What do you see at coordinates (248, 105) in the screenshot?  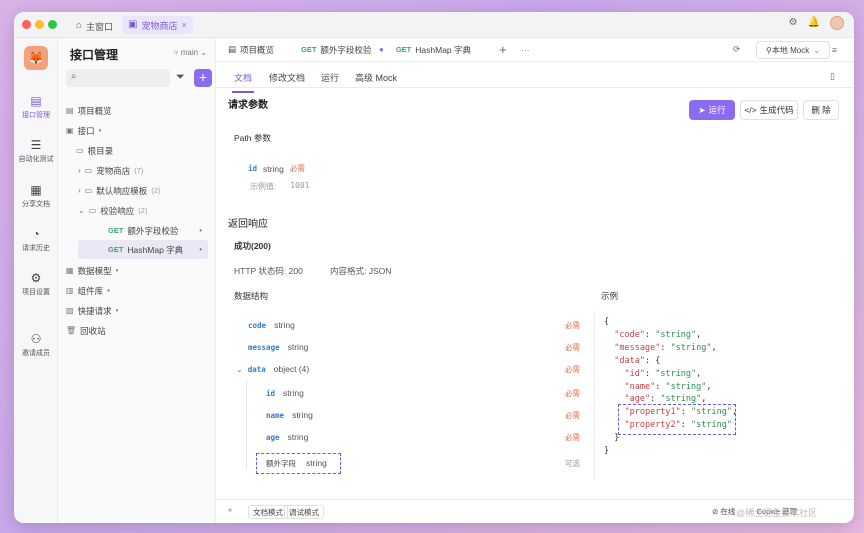 I see `request-params-title: 请求参数` at bounding box center [248, 105].